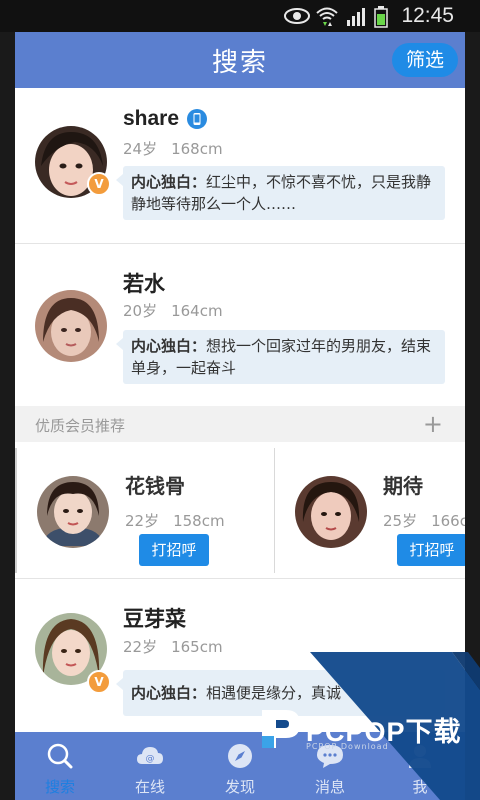 This screenshot has width=480, height=800. I want to click on user-icon, so click(420, 756).